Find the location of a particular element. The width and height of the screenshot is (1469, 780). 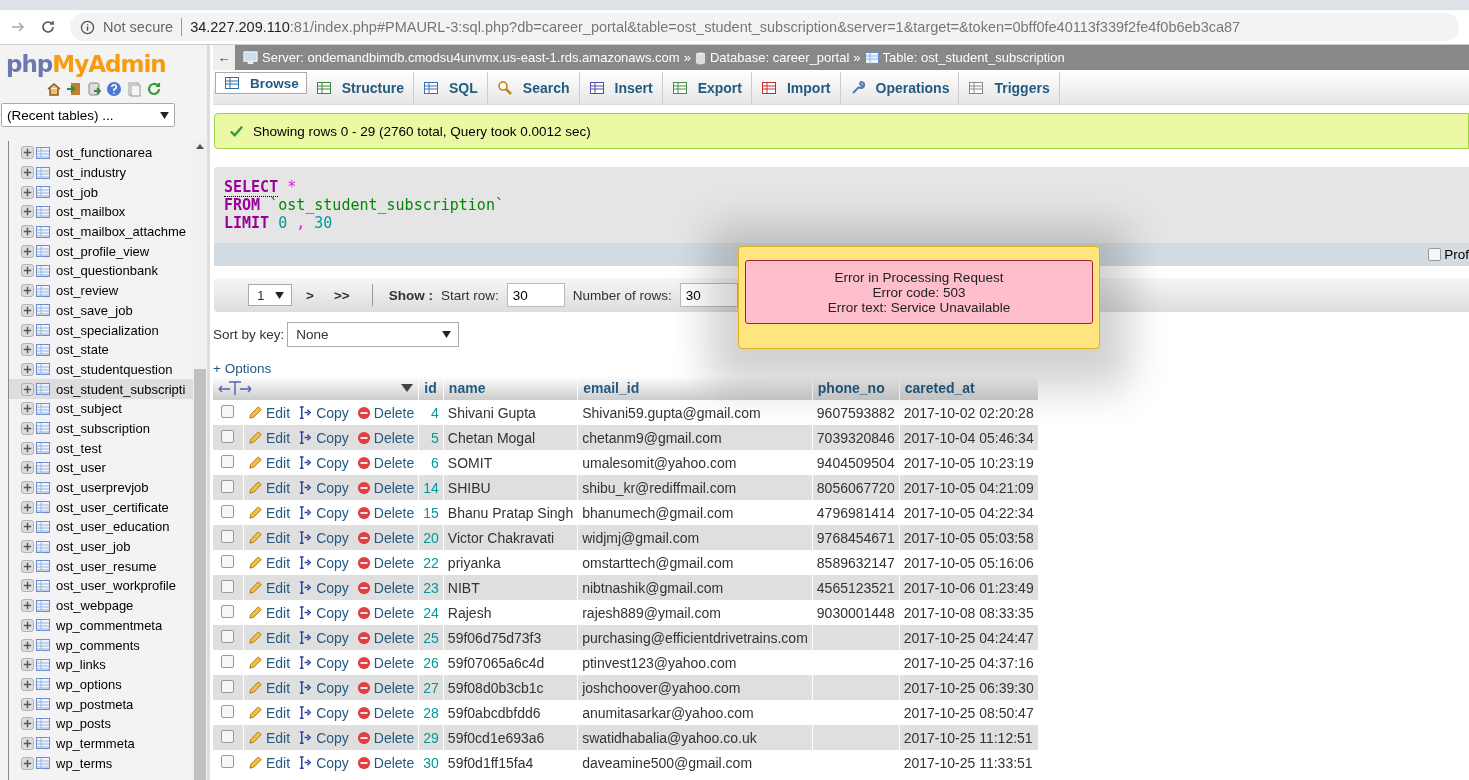

table-list-item: ost_specialization is located at coordinates (101, 330).